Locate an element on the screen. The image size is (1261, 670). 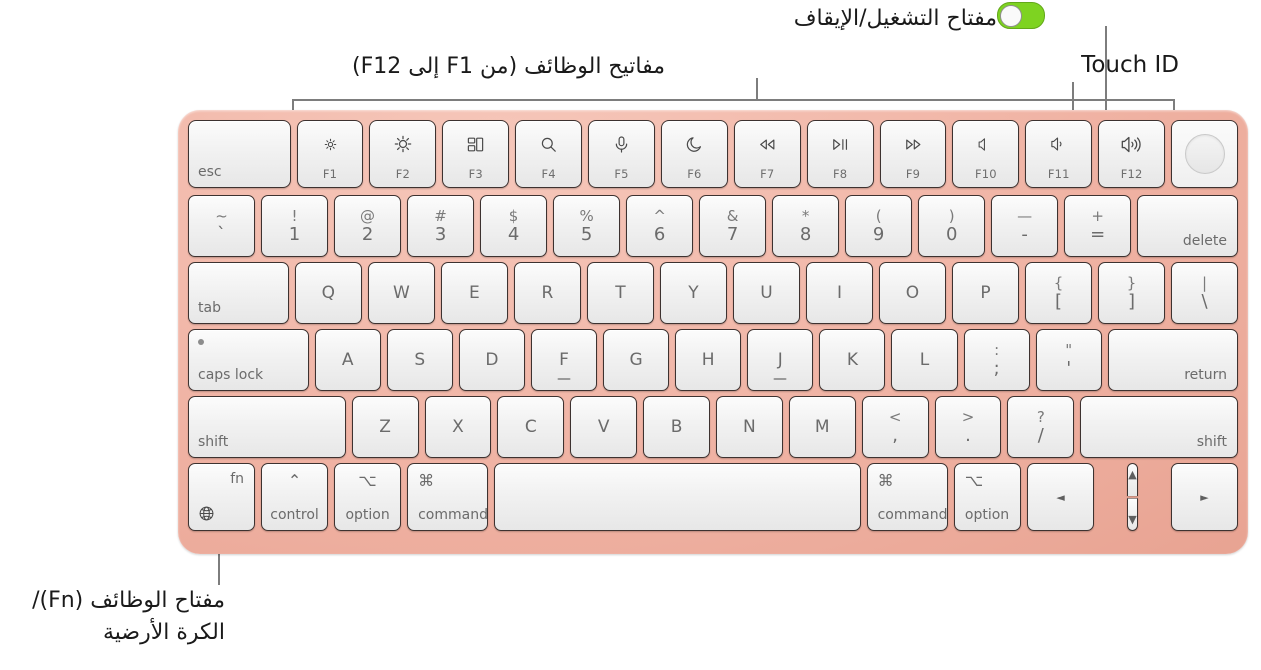
key-caption: F4 is located at coordinates (548, 174).